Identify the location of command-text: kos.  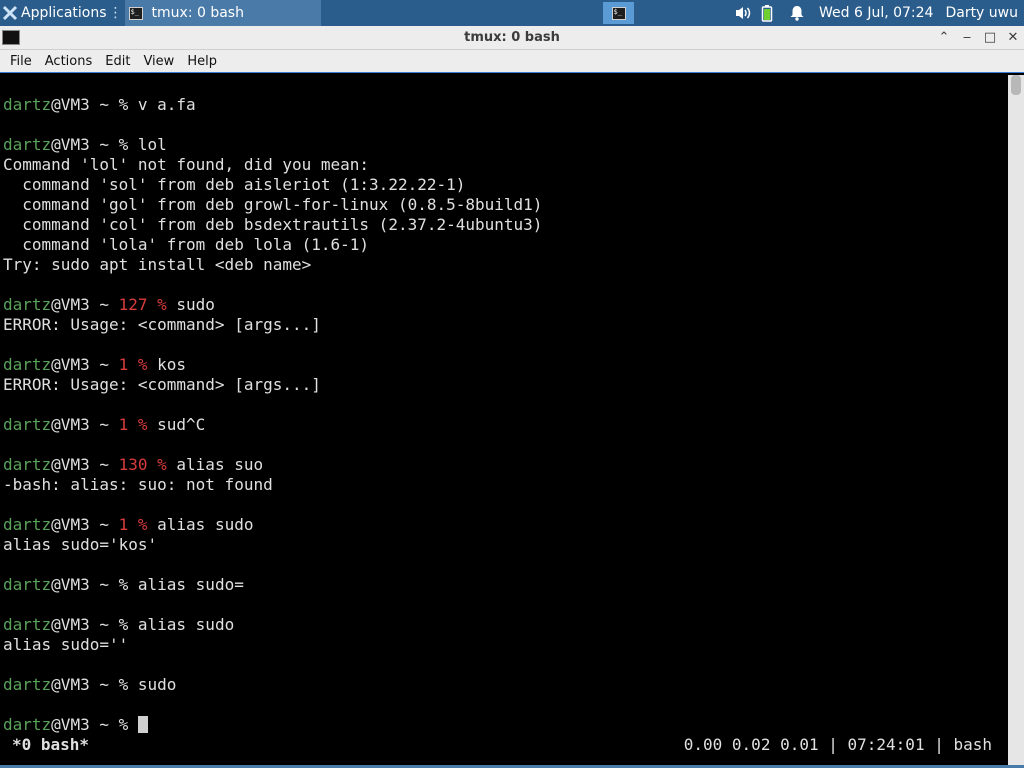
(172, 364).